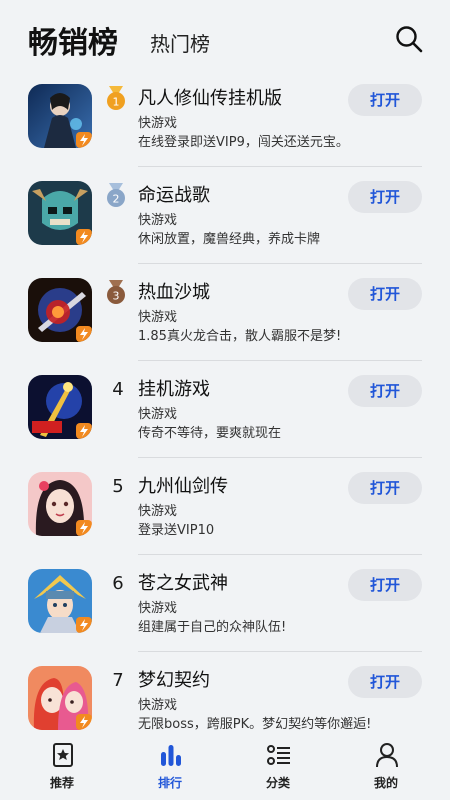 The image size is (450, 800). Describe the element at coordinates (243, 142) in the screenshot. I see `app-description: 在线登录即送VIP9，闯关还送元宝。` at that location.